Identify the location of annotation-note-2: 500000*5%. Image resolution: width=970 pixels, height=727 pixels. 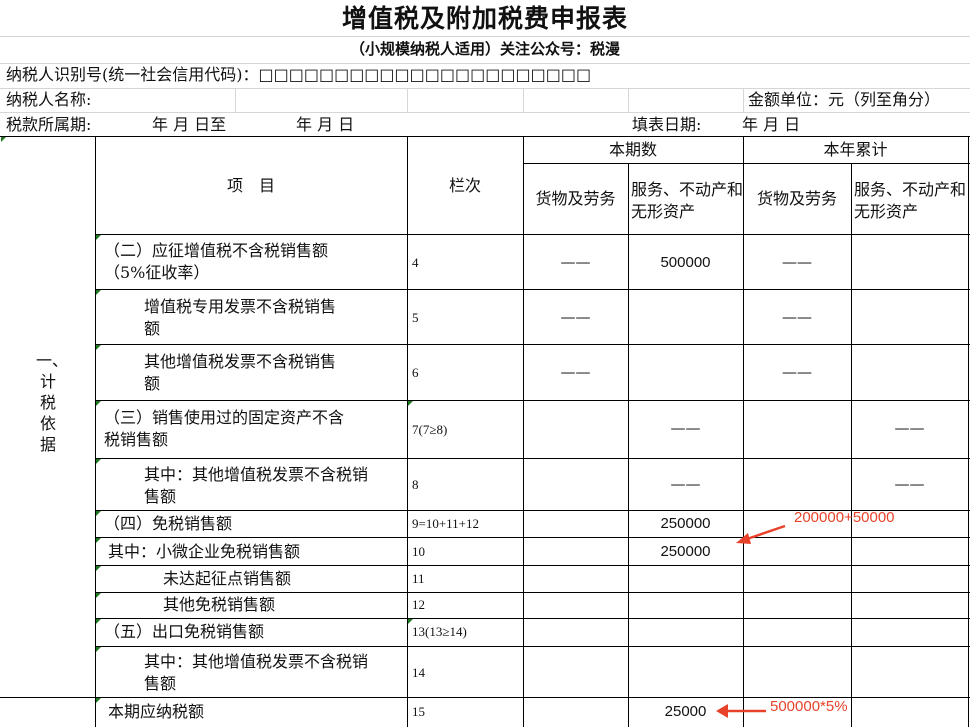
(809, 706).